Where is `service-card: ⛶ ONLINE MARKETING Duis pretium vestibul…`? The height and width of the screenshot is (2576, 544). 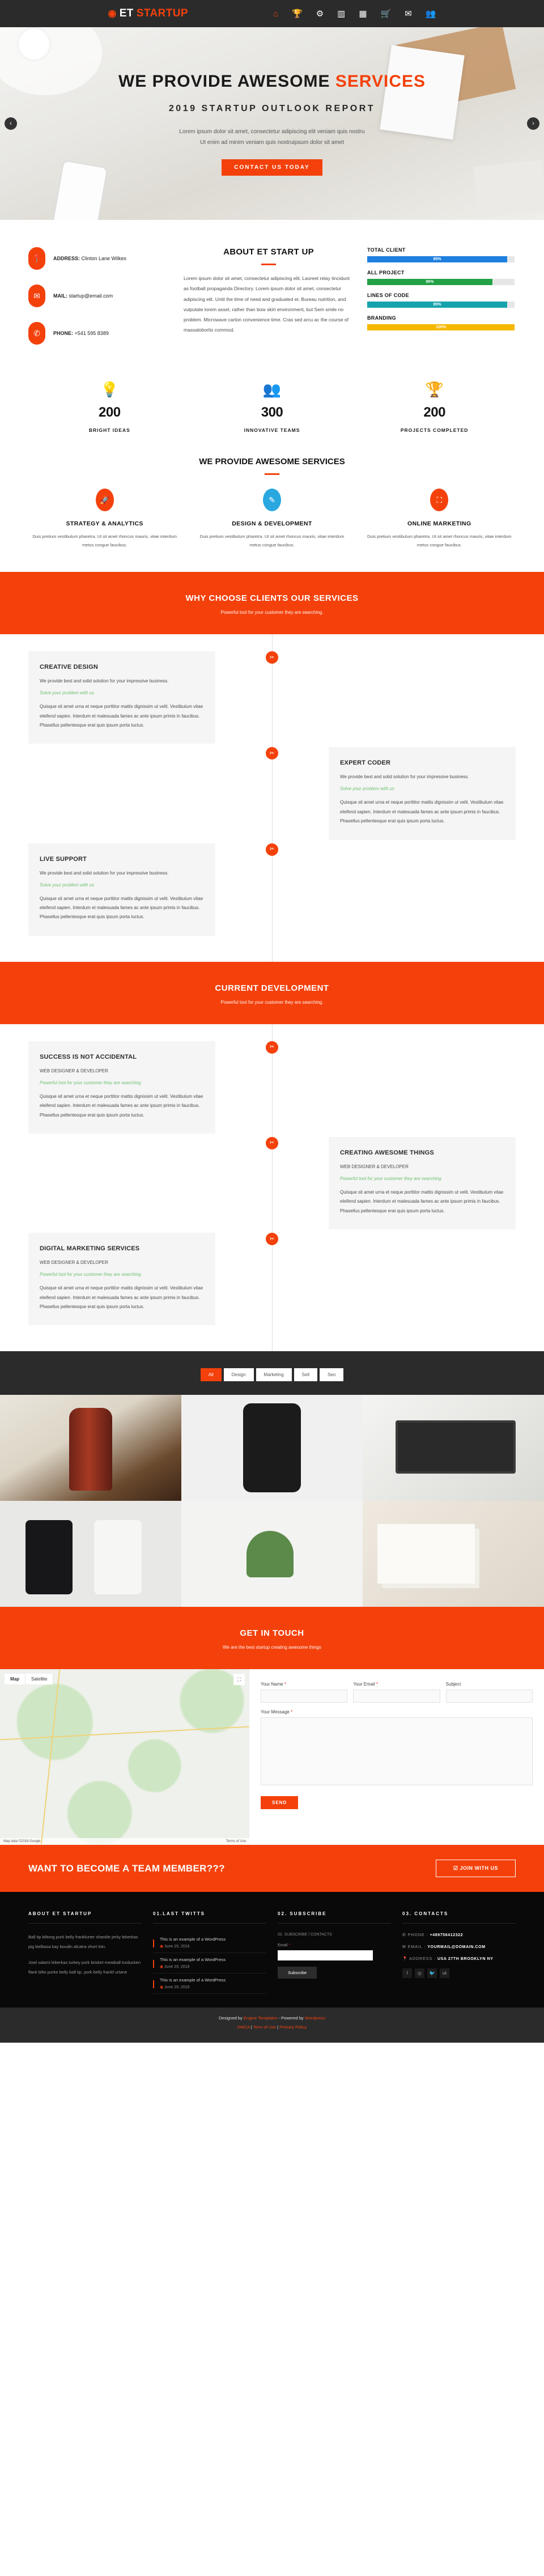
service-card: ⛶ ONLINE MARKETING Duis pretium vestibul… is located at coordinates (439, 519).